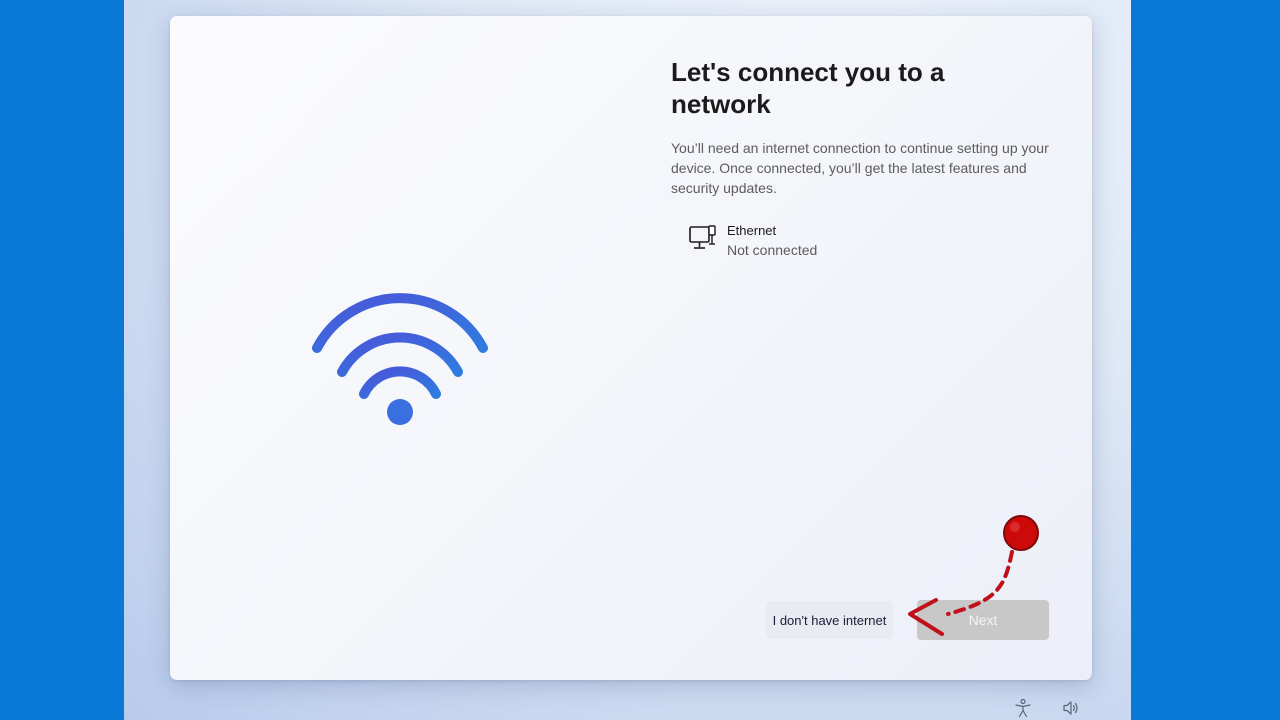 This screenshot has width=1280, height=720. What do you see at coordinates (772, 250) in the screenshot?
I see `network-status: Not connected` at bounding box center [772, 250].